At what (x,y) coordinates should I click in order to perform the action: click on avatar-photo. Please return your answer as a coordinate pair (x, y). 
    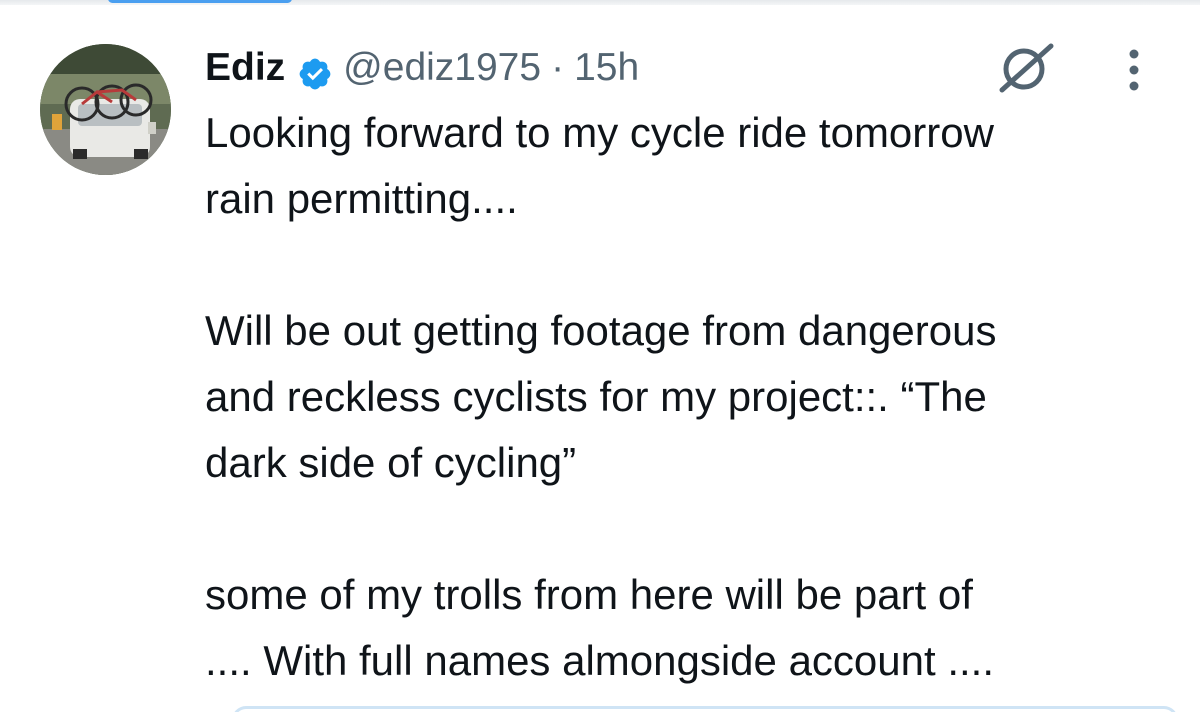
    Looking at the image, I should click on (105, 109).